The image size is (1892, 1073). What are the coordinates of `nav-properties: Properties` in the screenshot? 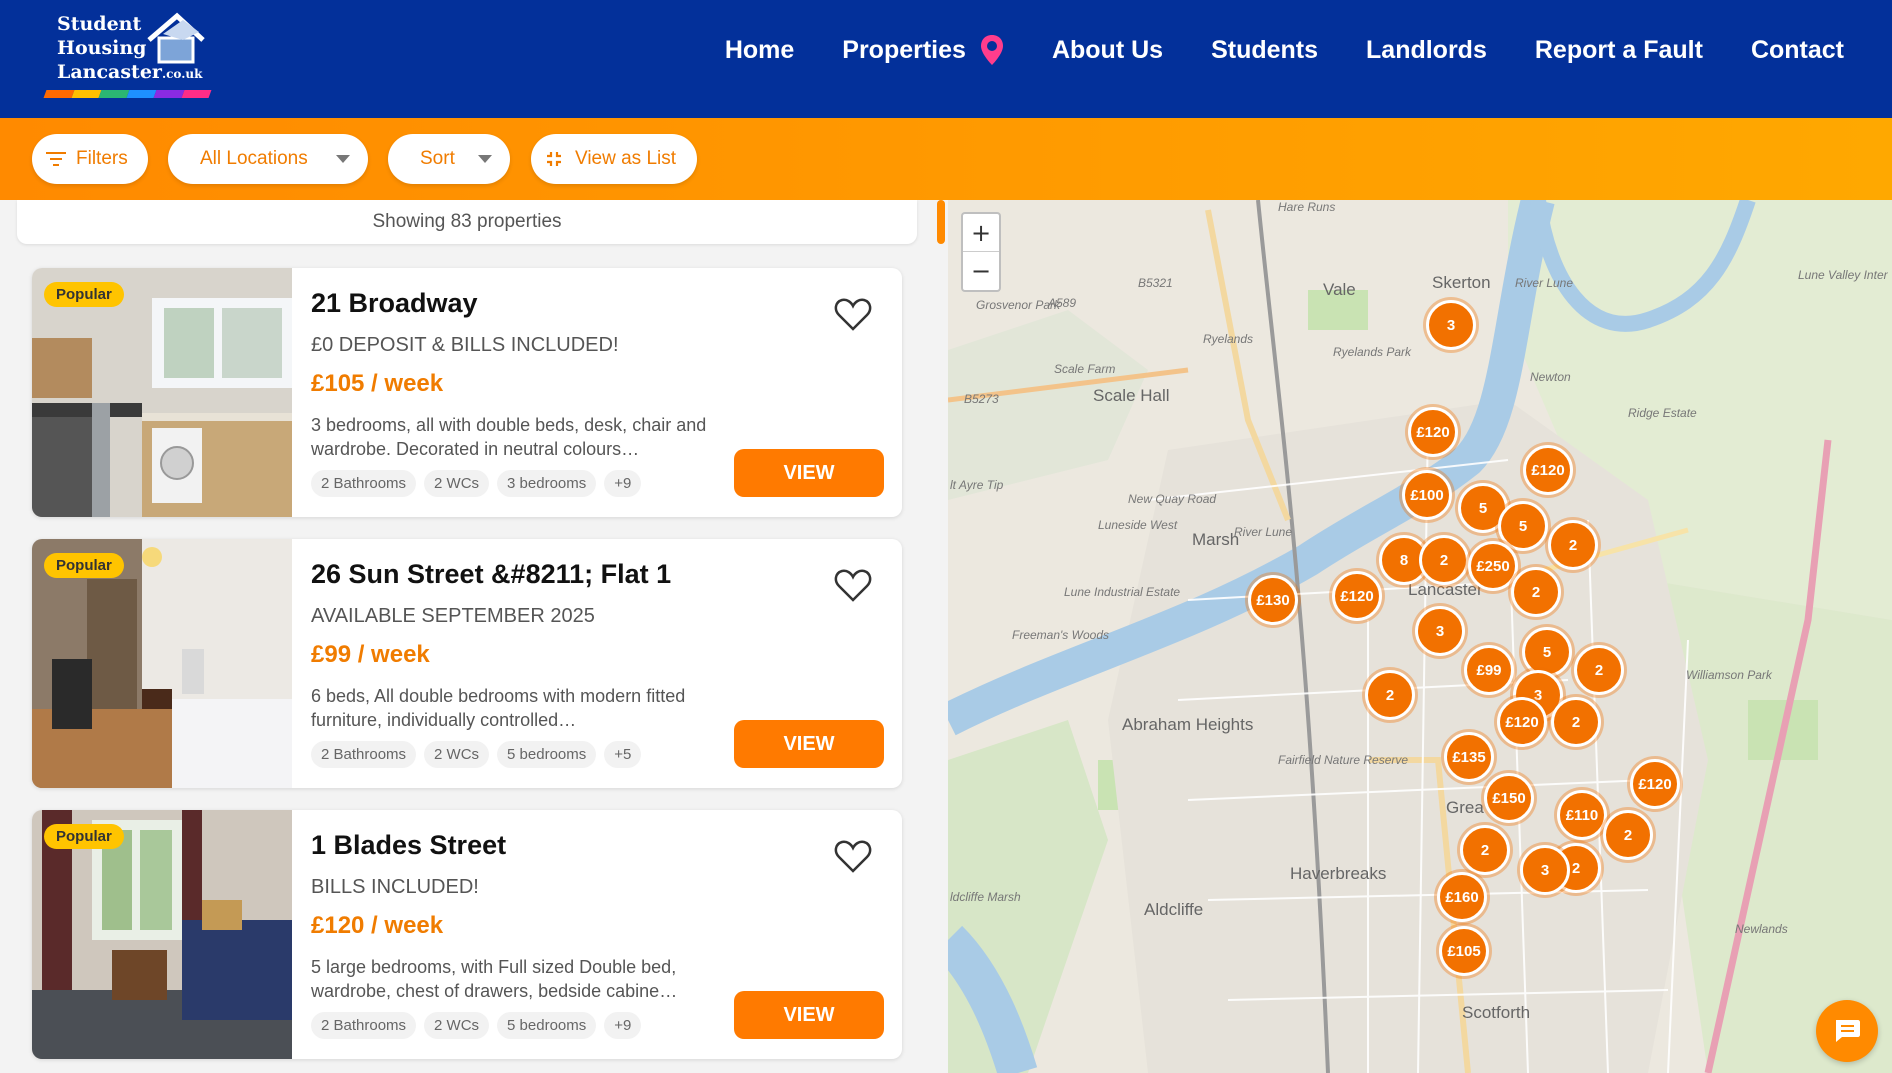 It's located at (923, 50).